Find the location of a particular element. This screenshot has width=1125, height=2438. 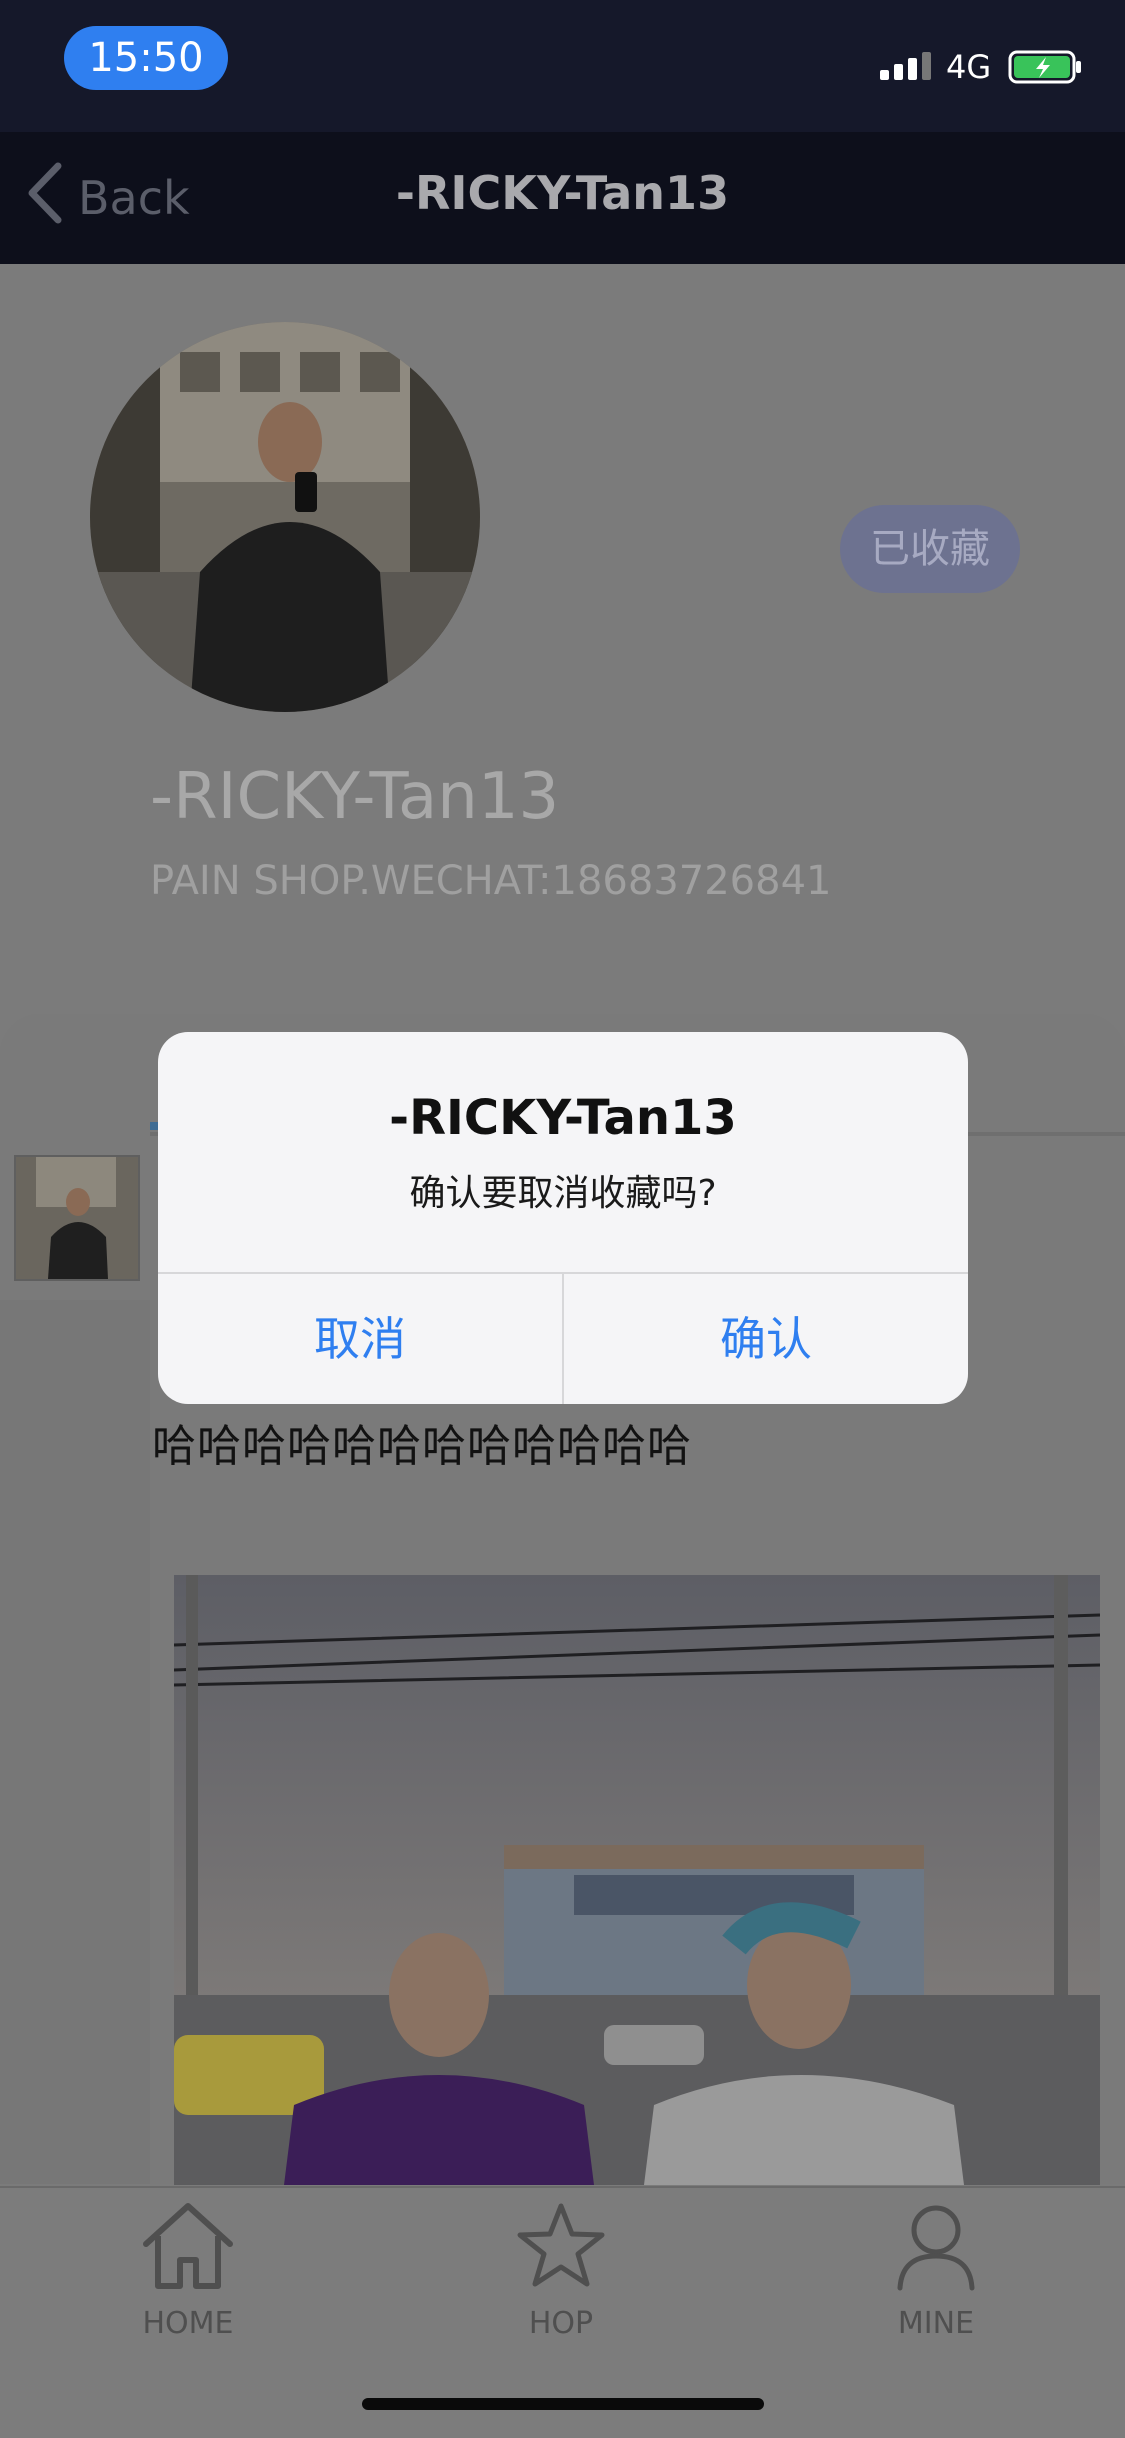

favorited-badge: 已收藏 is located at coordinates (930, 549).